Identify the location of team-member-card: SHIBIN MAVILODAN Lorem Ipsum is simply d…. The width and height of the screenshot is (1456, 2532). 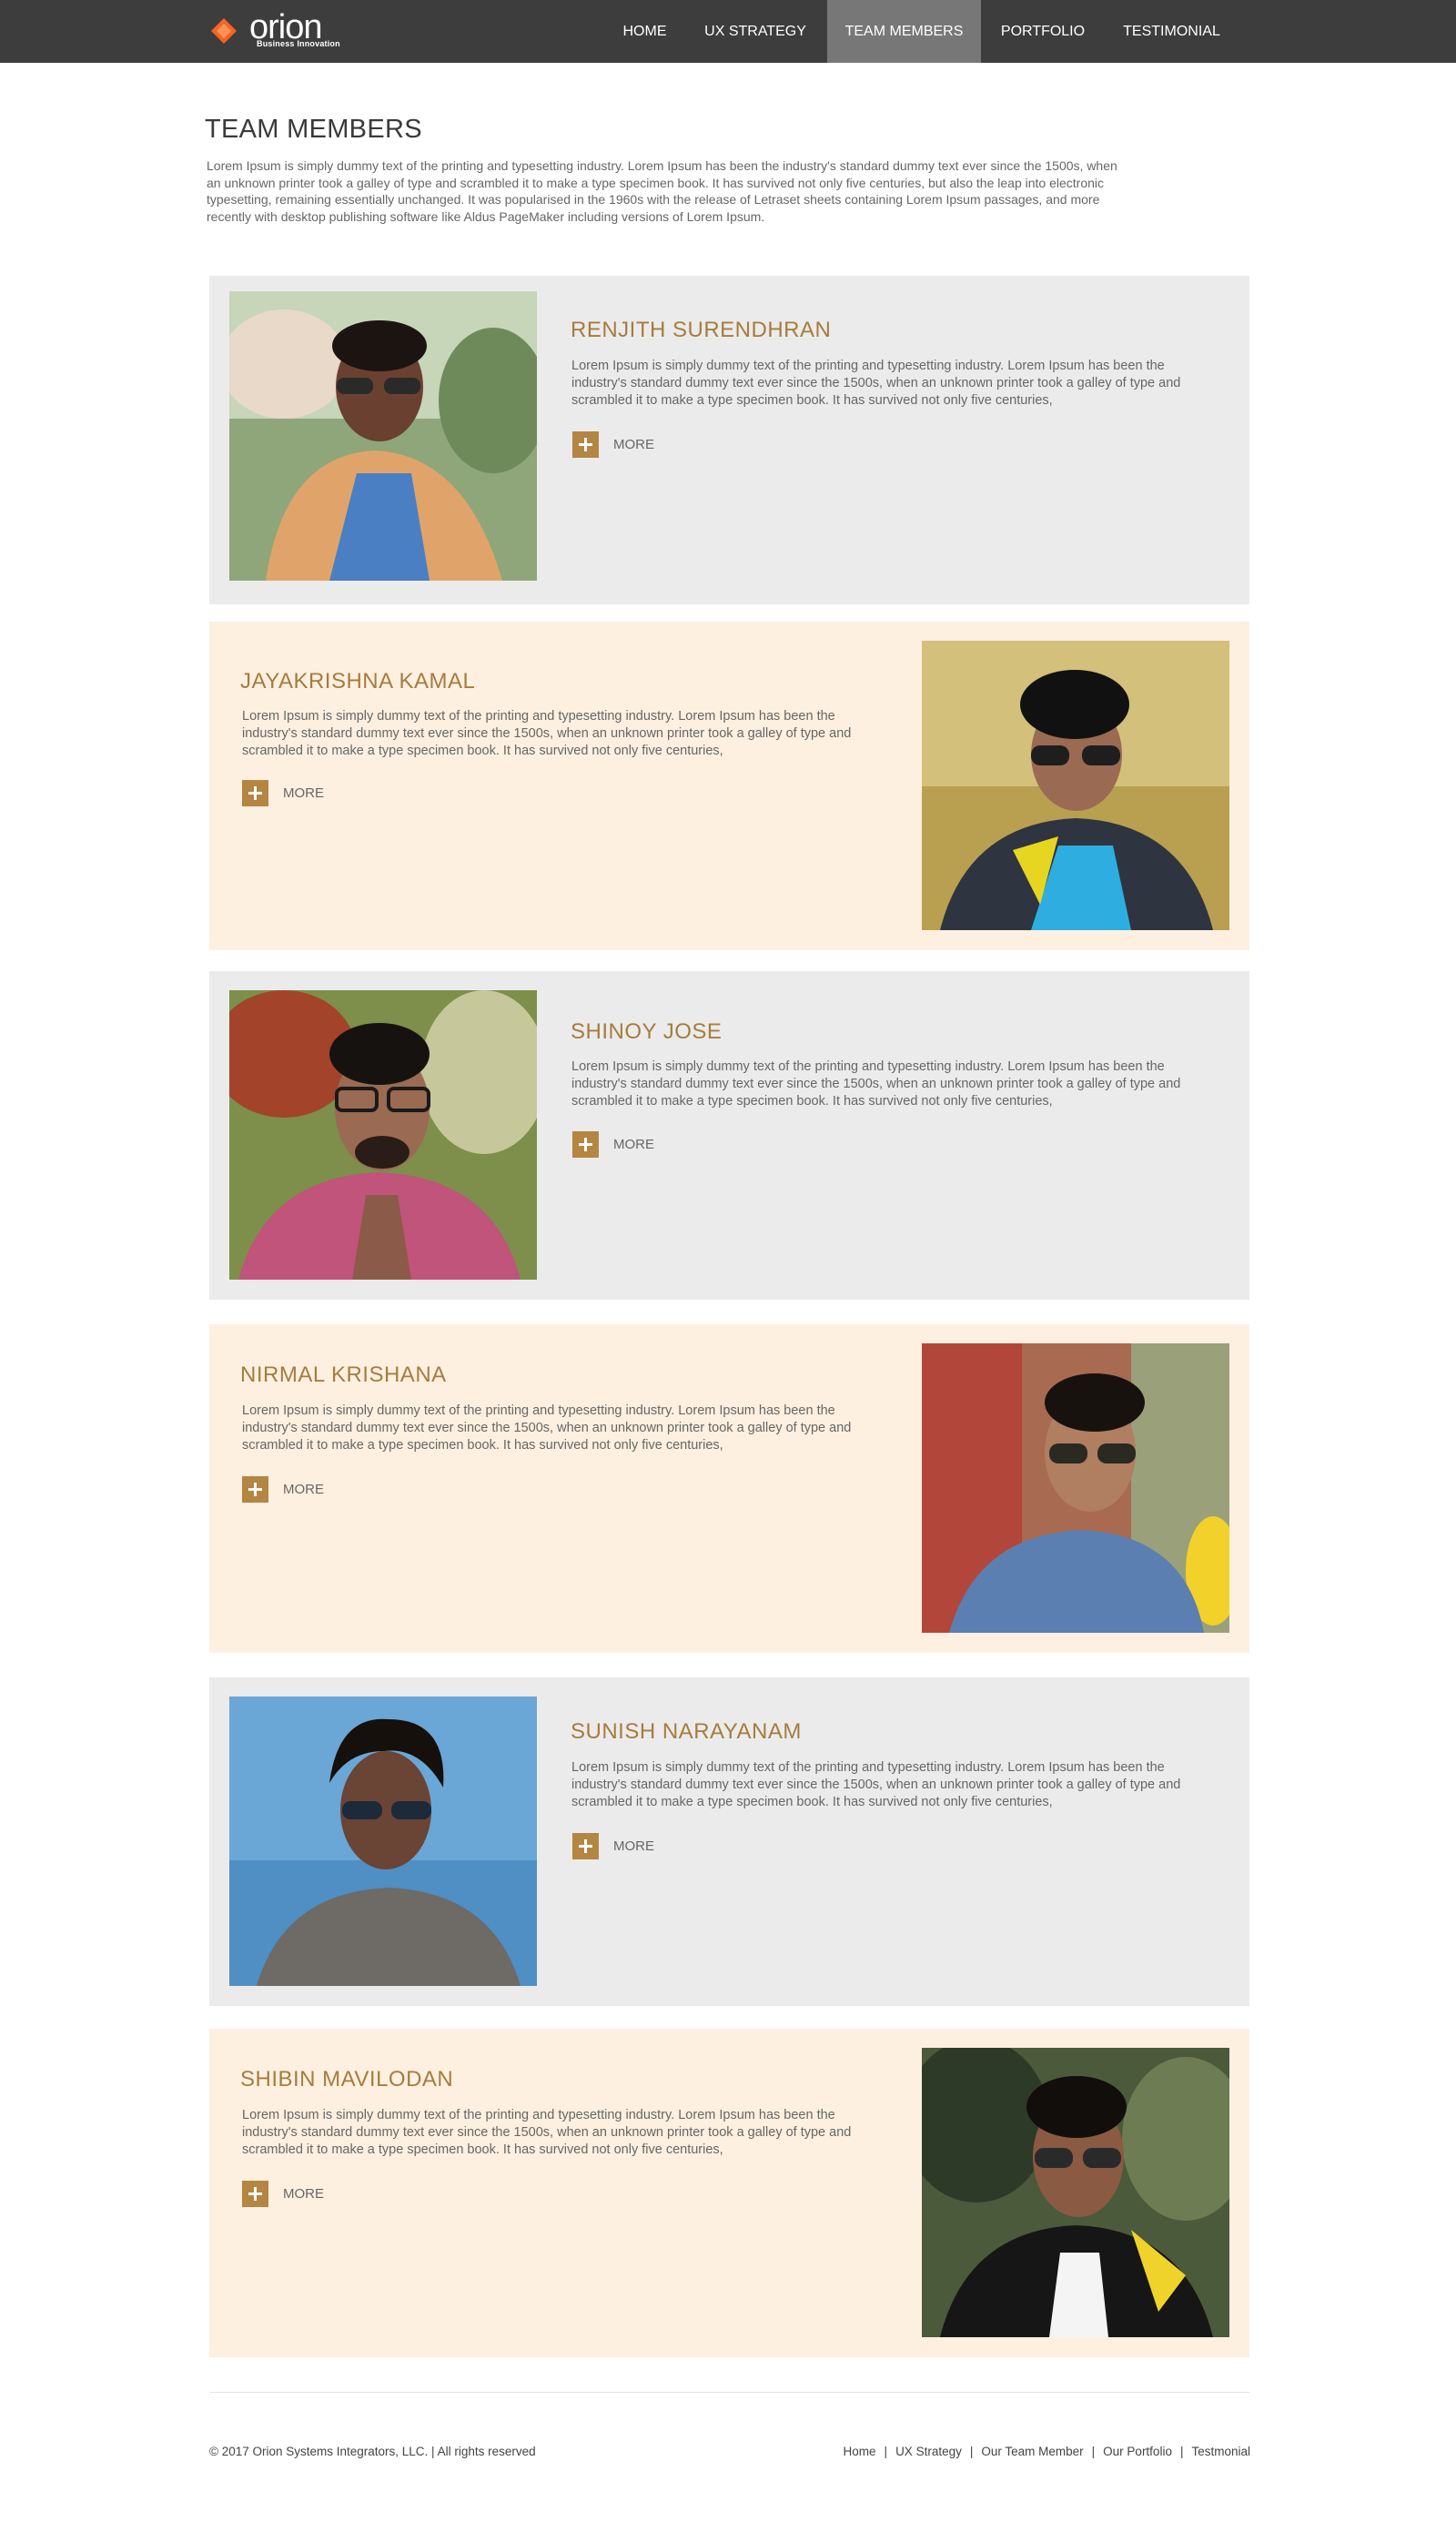
(729, 2193).